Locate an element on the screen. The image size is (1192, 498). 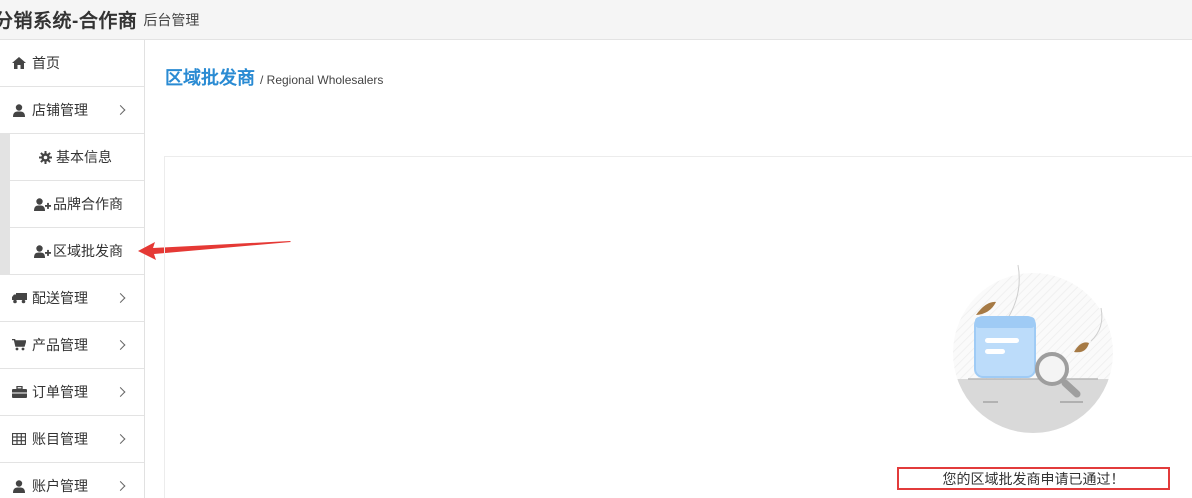
document-search-illustration is located at coordinates (1033, 348).